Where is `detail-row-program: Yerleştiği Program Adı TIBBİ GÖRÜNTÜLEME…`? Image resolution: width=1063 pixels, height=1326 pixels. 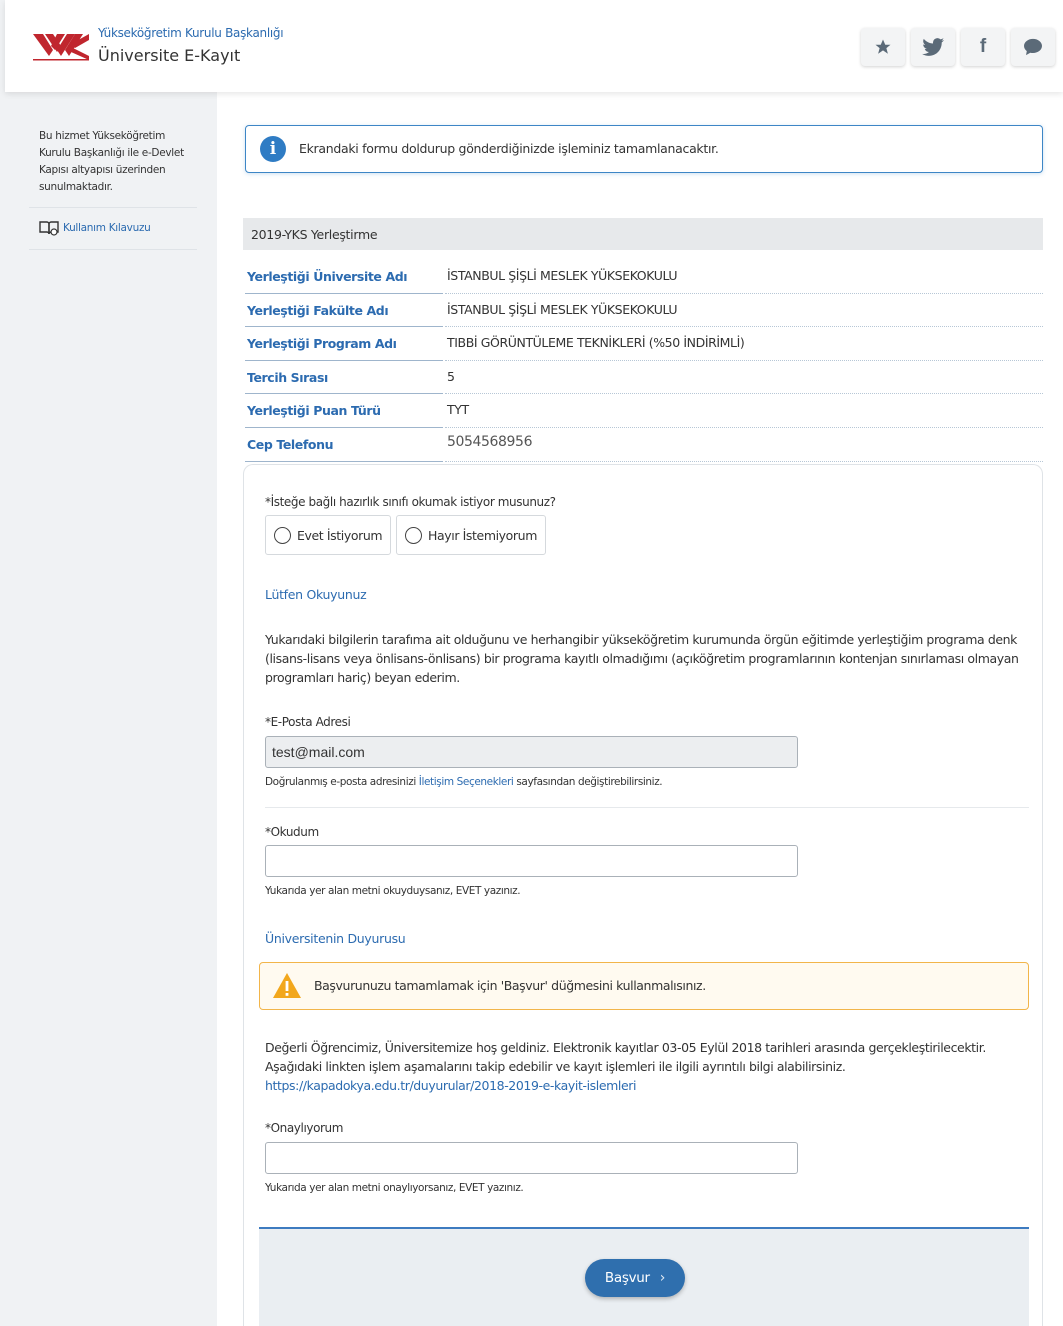
detail-row-program: Yerleştiği Program Adı TIBBİ GÖRÜNTÜLEME… is located at coordinates (644, 344).